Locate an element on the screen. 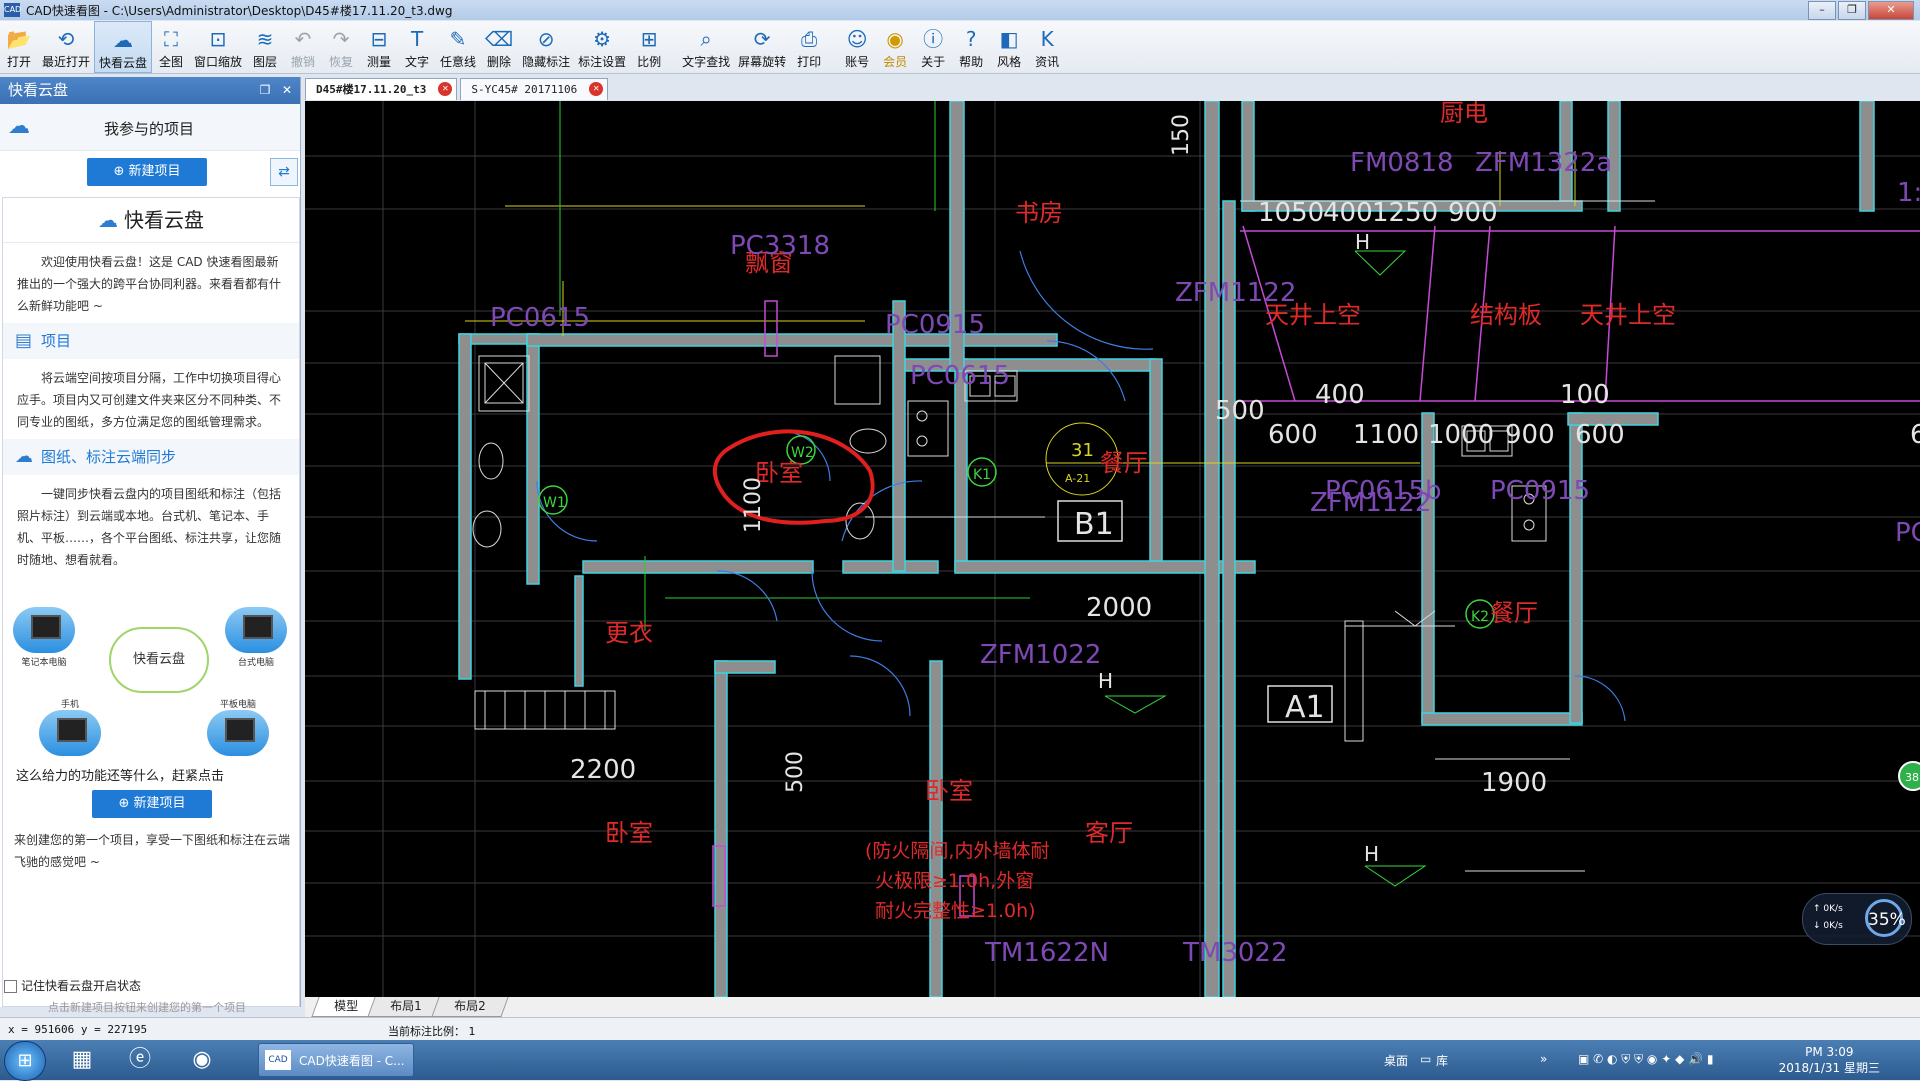 The image size is (1920, 1081). toolbar-button-vip: ◉ 会员 is located at coordinates (895, 47).